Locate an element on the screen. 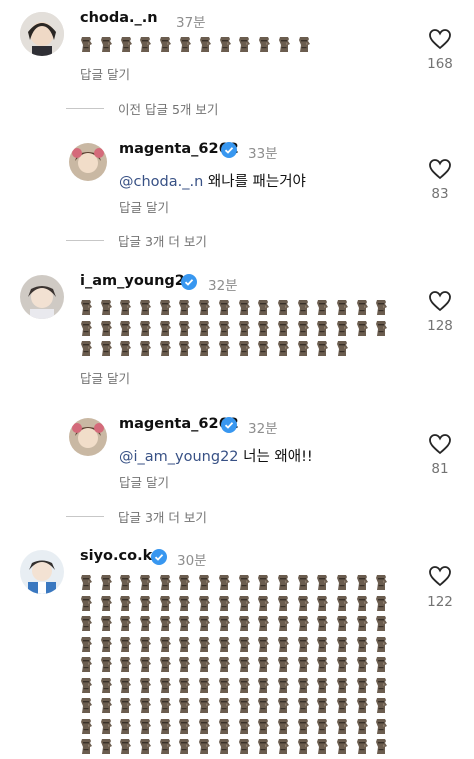  view-more-label: 답글 3개 더 보기 is located at coordinates (162, 517).